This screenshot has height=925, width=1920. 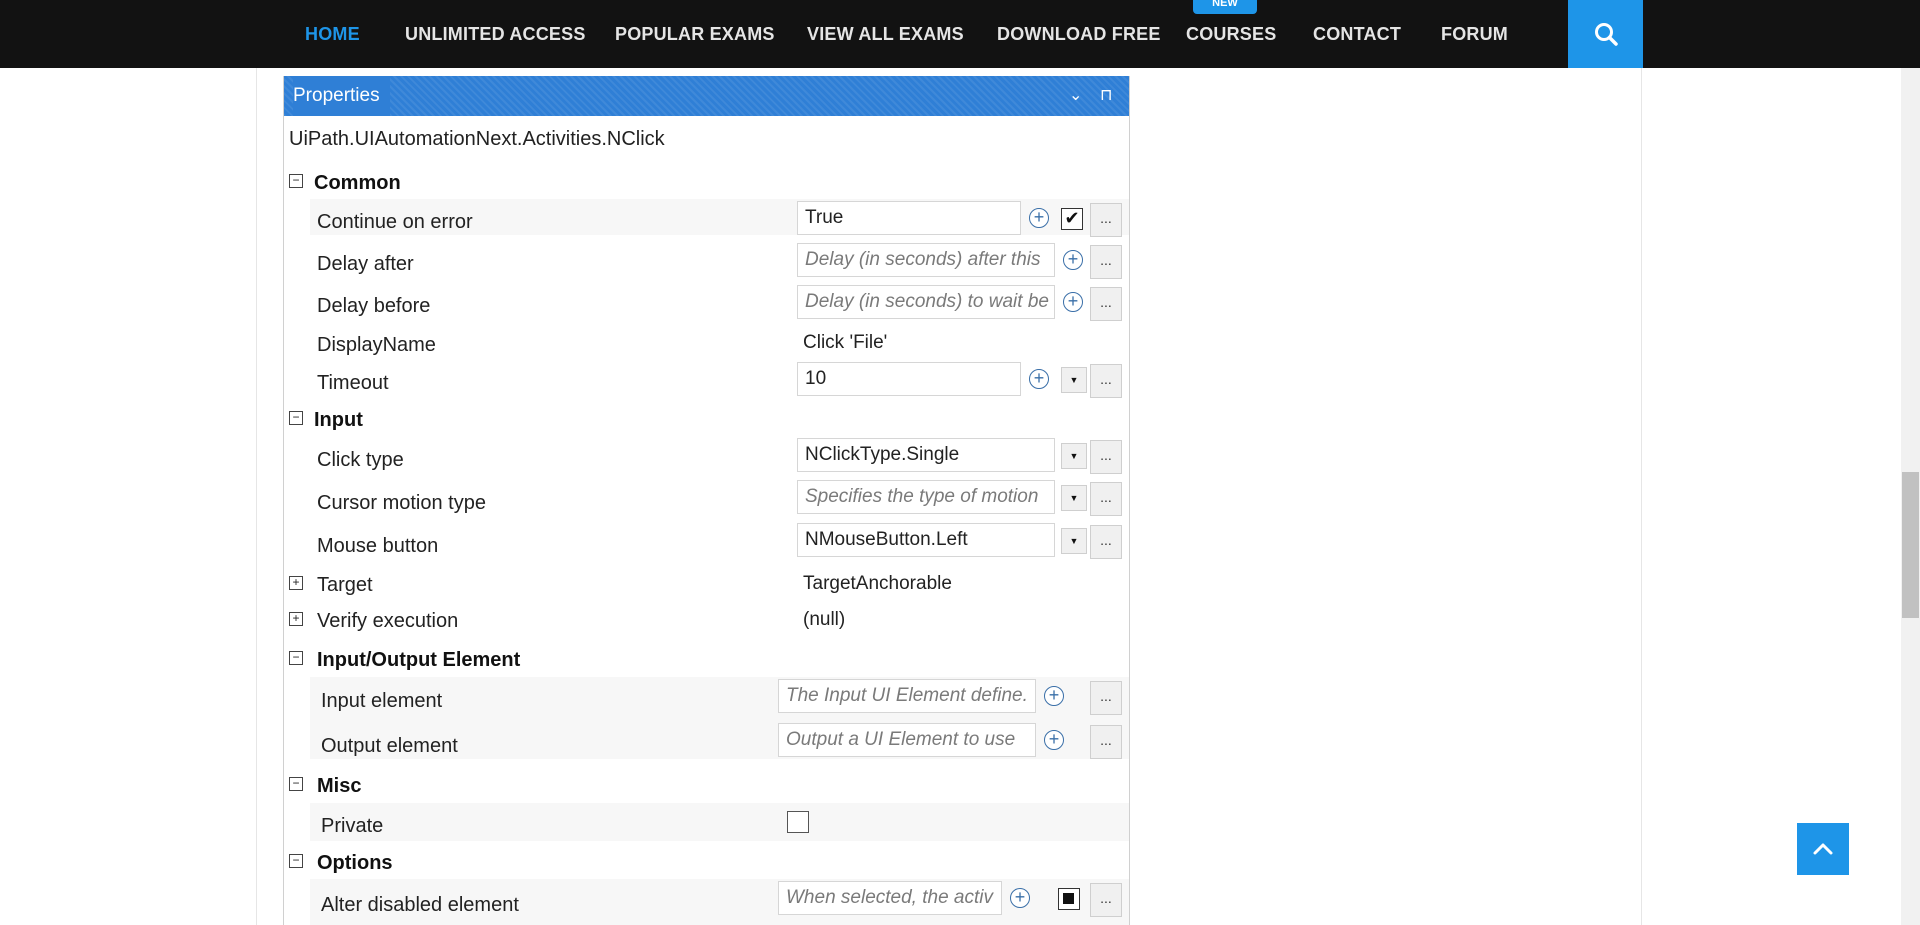 I want to click on scrollbar-thumb, so click(x=1910, y=545).